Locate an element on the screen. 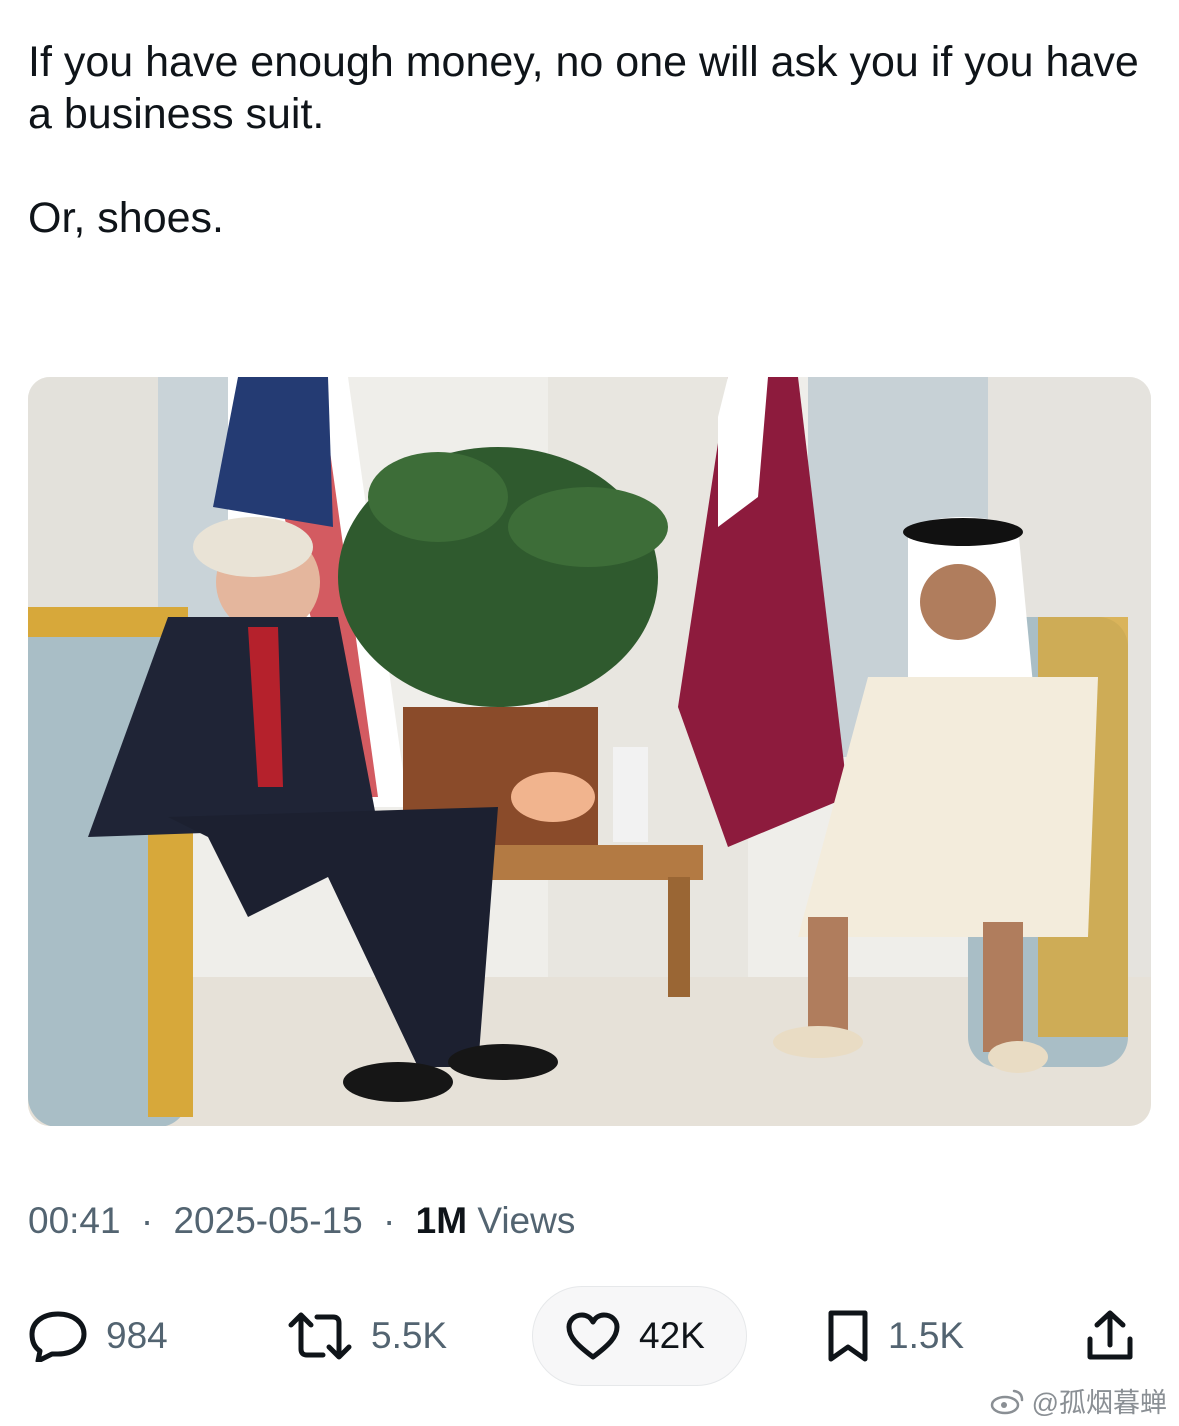 The width and height of the screenshot is (1179, 1426). share-icon is located at coordinates (1110, 1335).